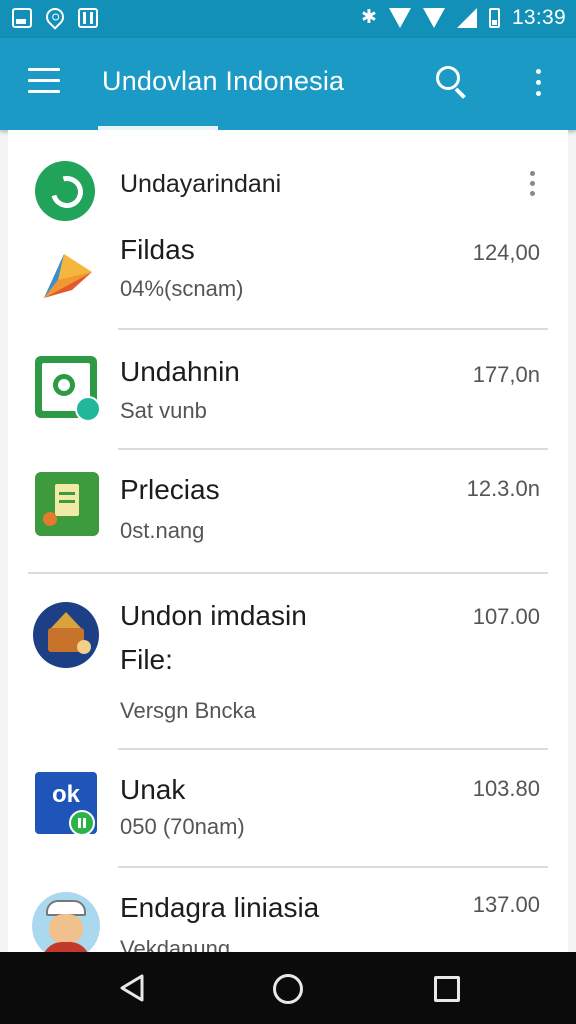  Describe the element at coordinates (22, 18) in the screenshot. I see `gallery-icon` at that location.